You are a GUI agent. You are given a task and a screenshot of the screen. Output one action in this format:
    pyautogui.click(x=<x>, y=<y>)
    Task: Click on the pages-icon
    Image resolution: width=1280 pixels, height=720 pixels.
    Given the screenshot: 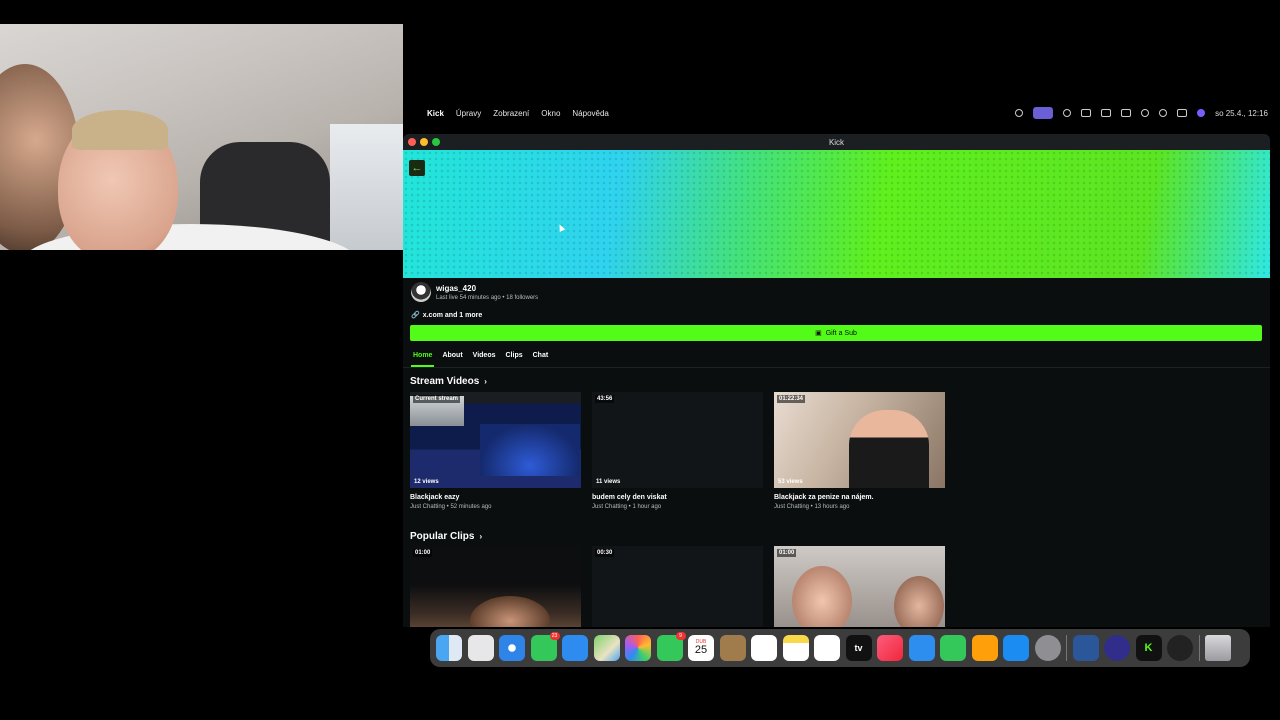 What is the action you would take?
    pyautogui.click(x=984, y=648)
    